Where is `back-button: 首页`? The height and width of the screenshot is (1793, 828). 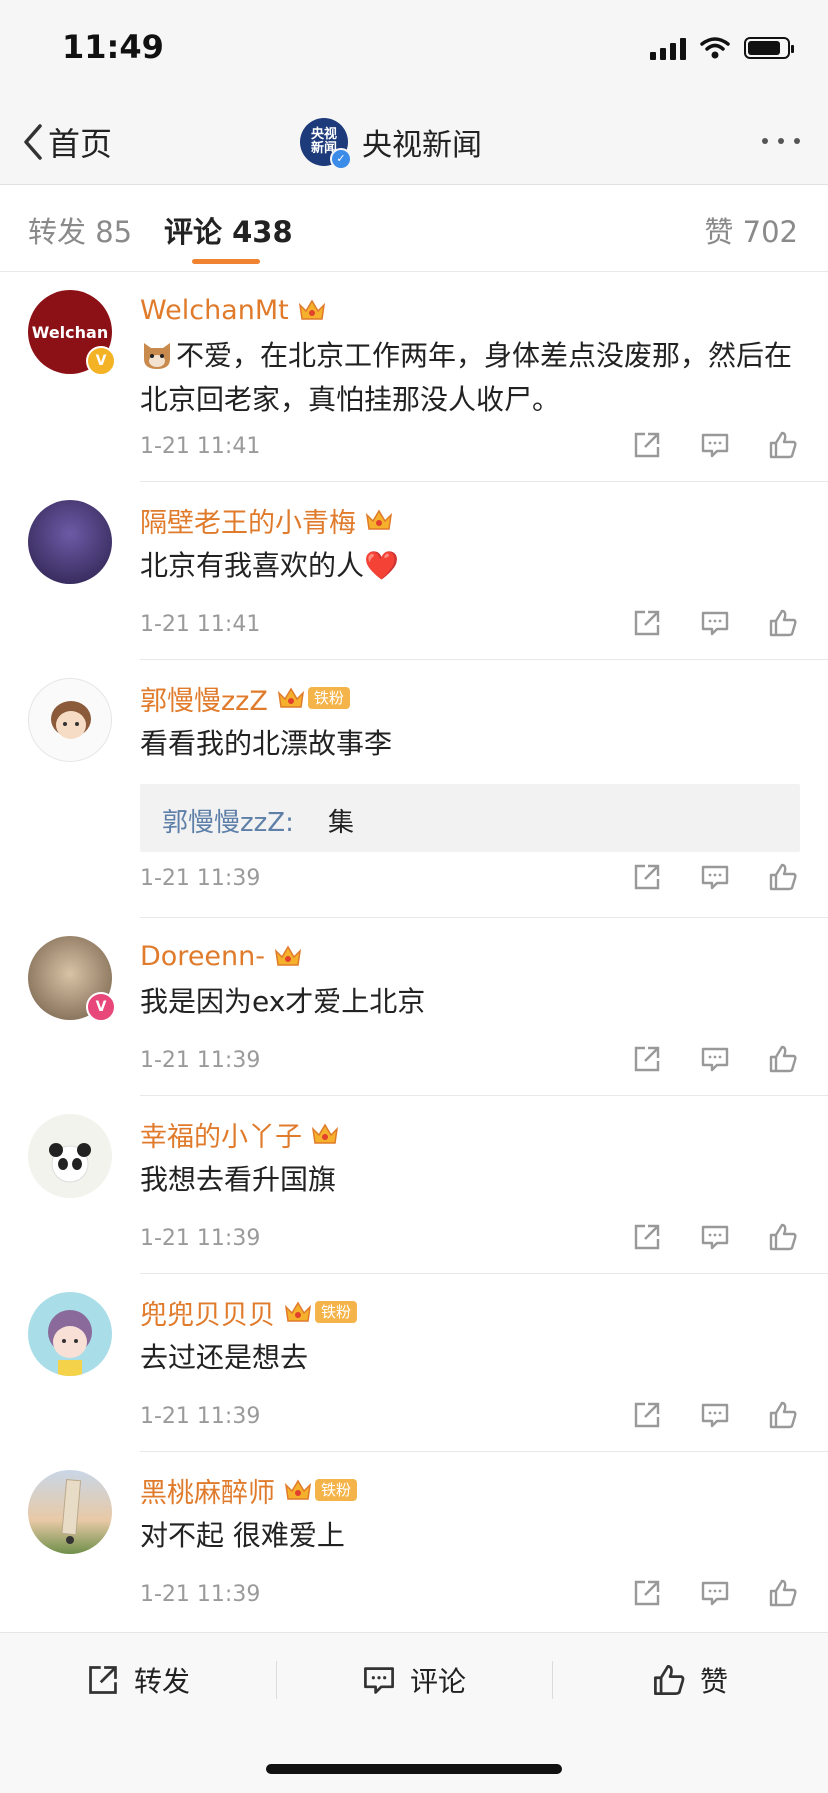 back-button: 首页 is located at coordinates (67, 142).